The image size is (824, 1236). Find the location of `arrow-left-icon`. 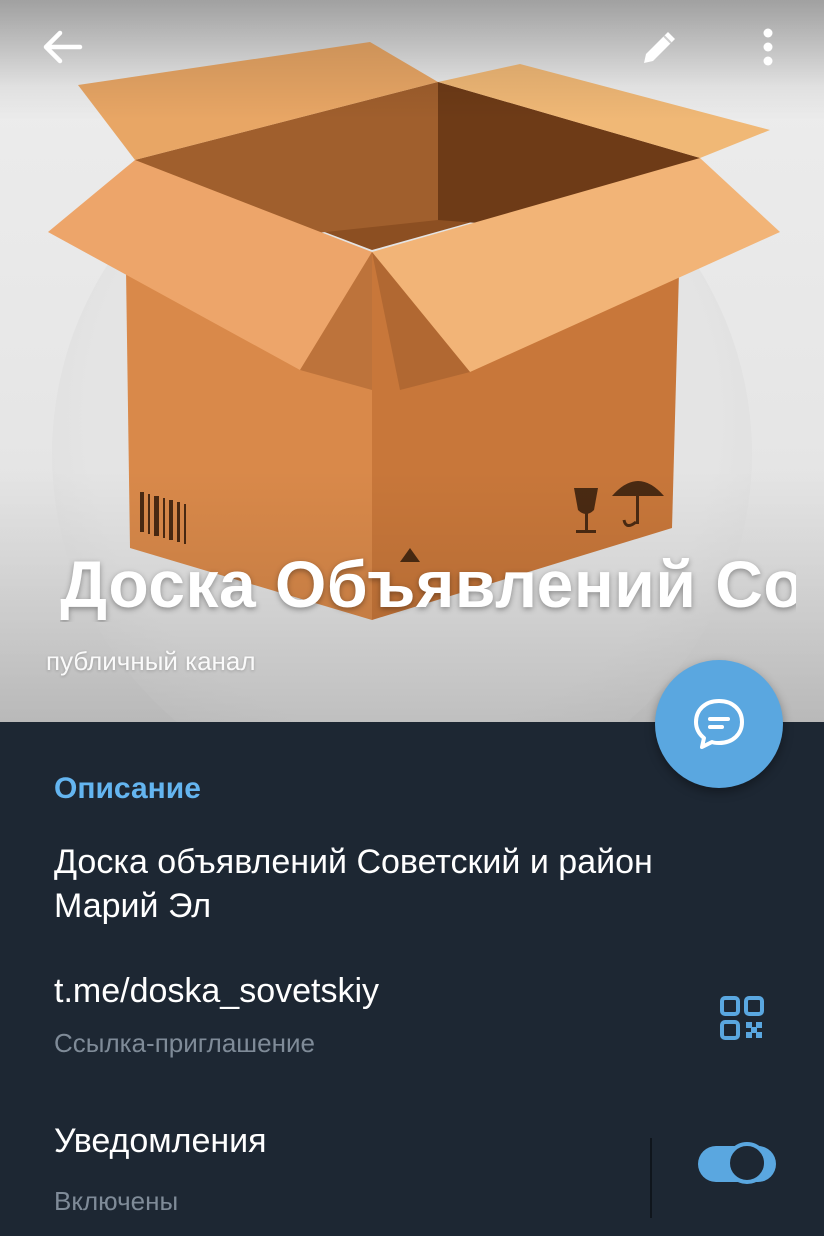

arrow-left-icon is located at coordinates (63, 47).